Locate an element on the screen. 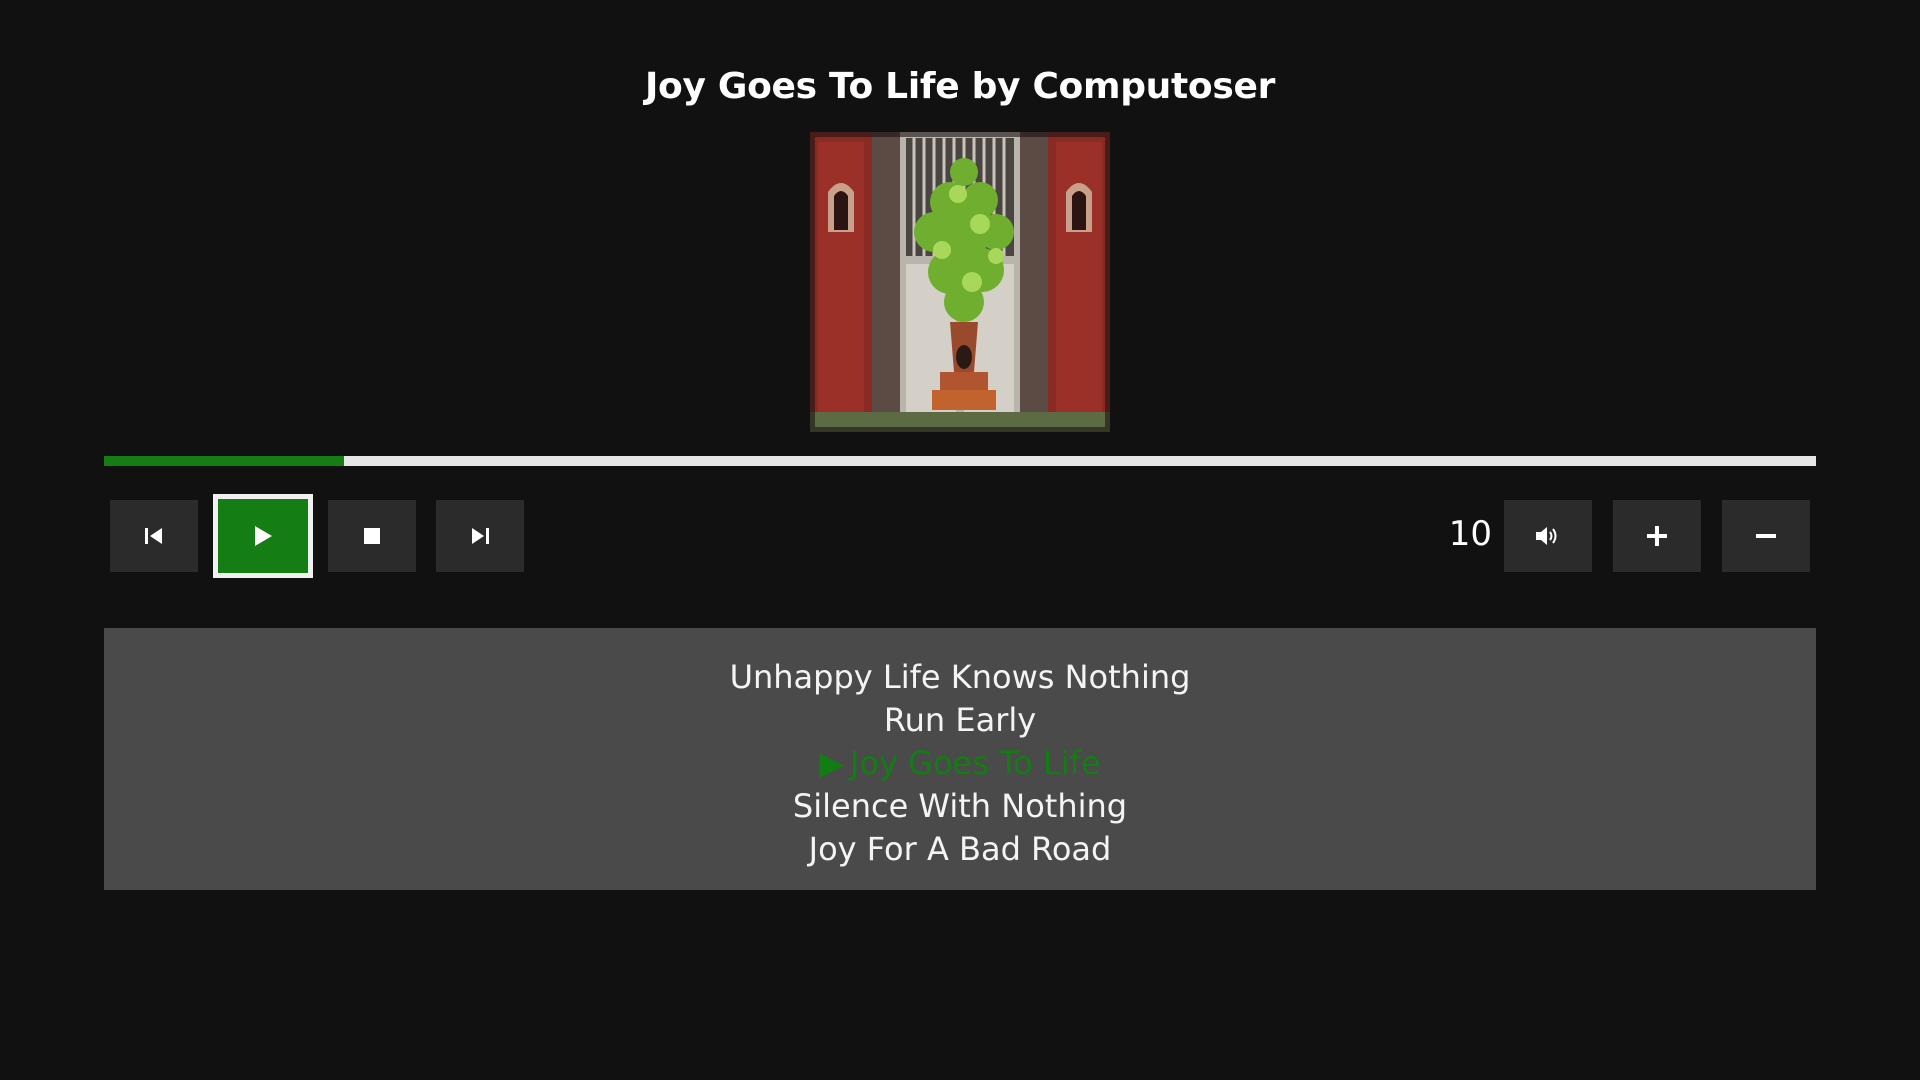 The height and width of the screenshot is (1080, 1920). playlist-item: Silence With Nothing is located at coordinates (960, 806).